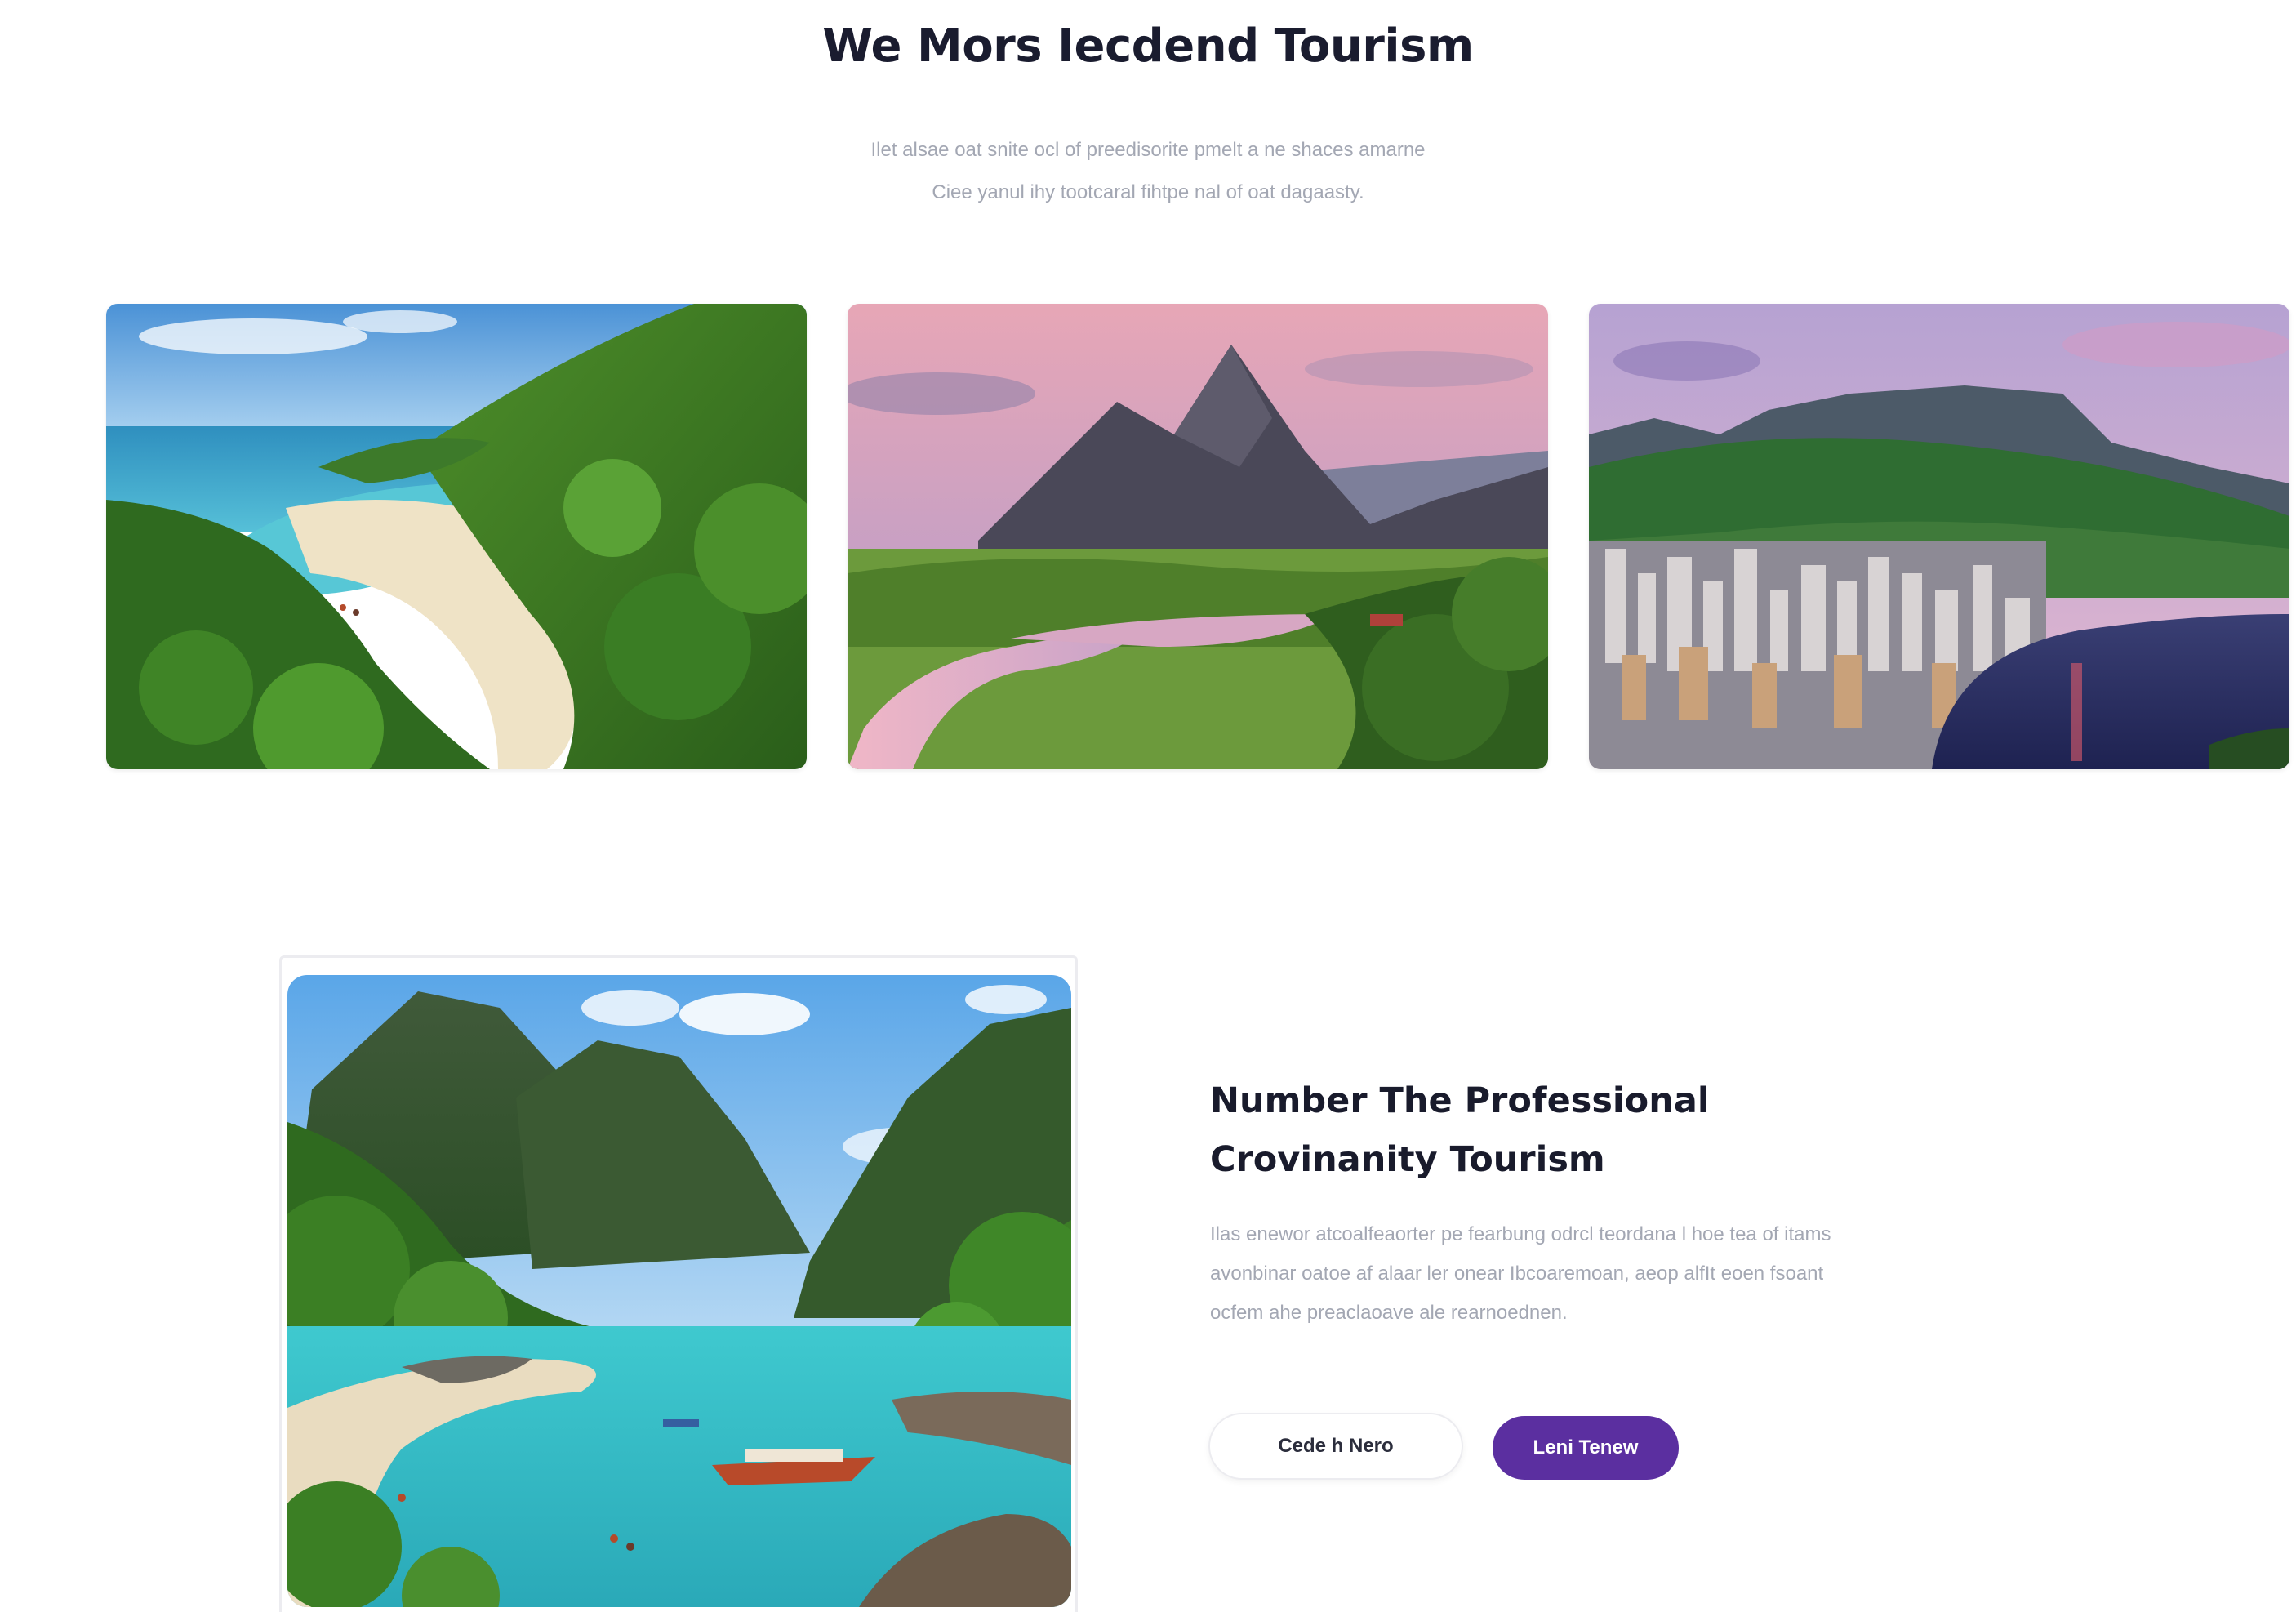 This screenshot has width=2296, height=1612. Describe the element at coordinates (1335, 1446) in the screenshot. I see `secondary-button: Cede h Nero` at that location.